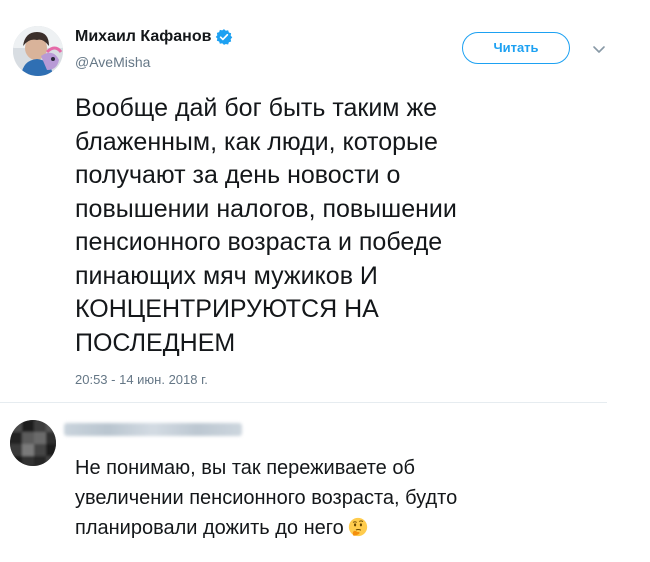  I want to click on reply-avatar, so click(33, 443).